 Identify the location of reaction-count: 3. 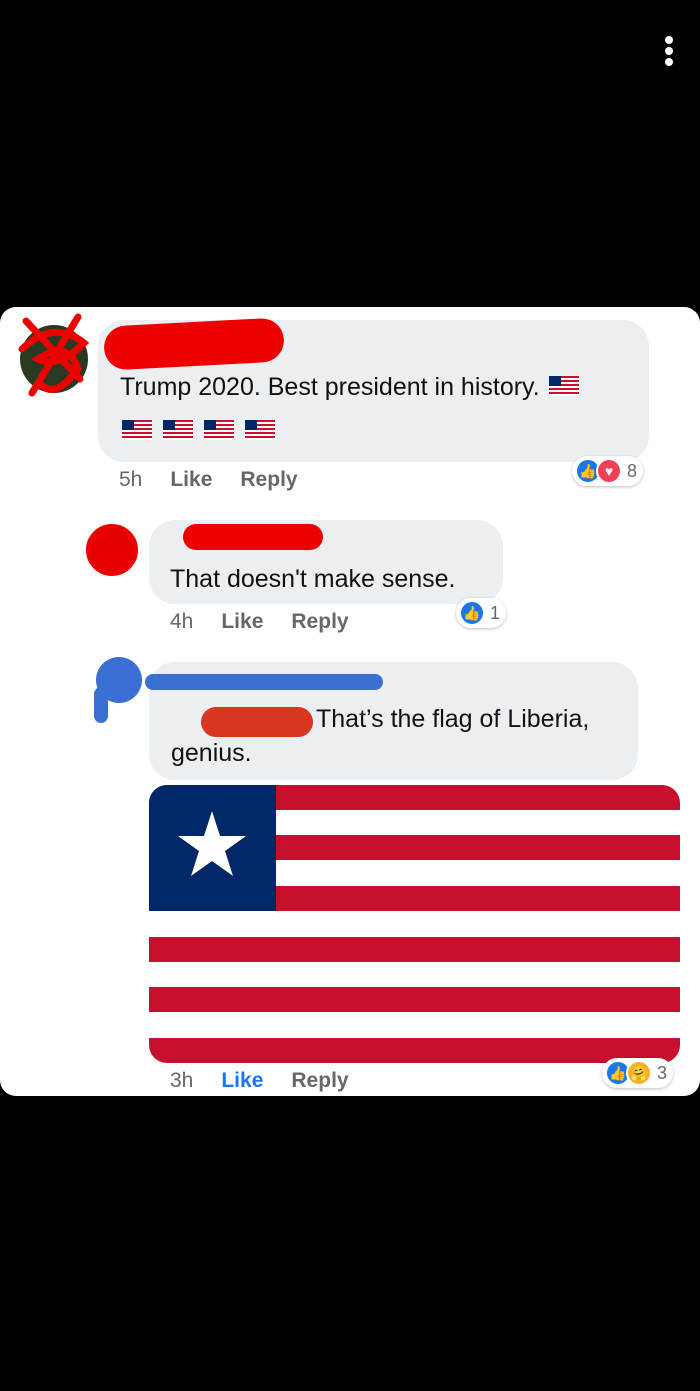
(662, 1072).